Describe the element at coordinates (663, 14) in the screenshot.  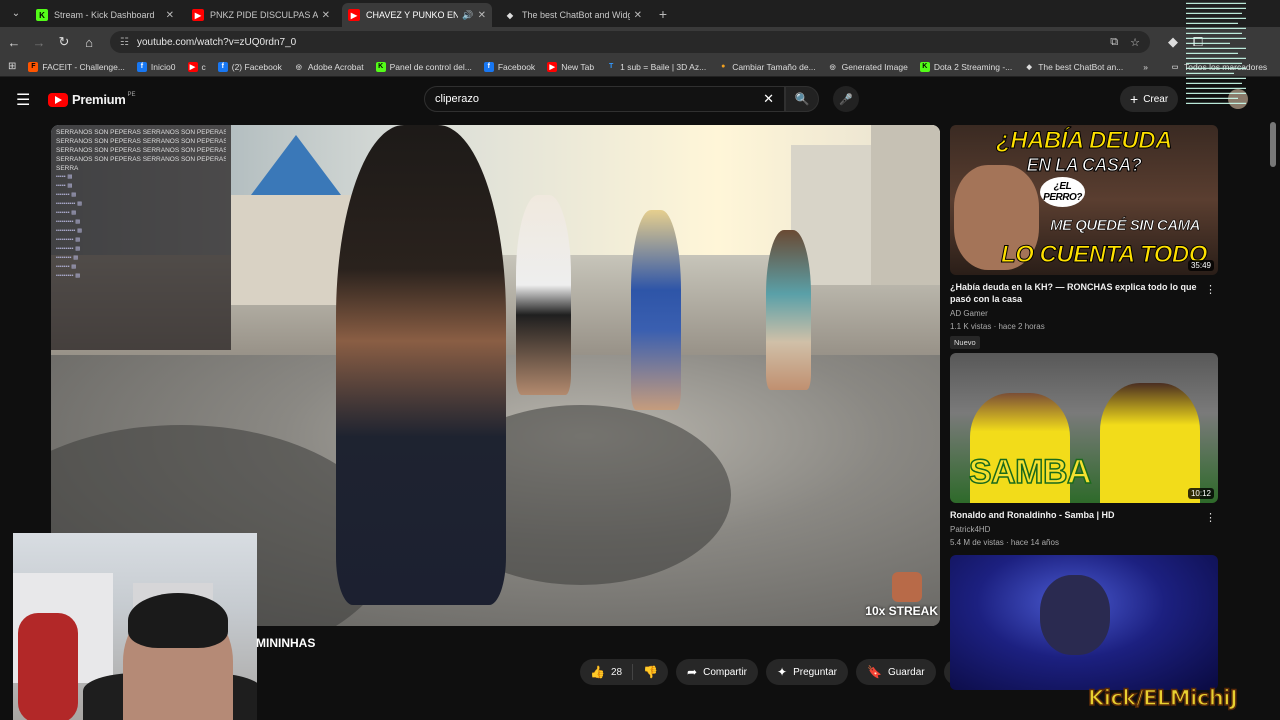
I see `new-tab-plus-icon: +` at that location.